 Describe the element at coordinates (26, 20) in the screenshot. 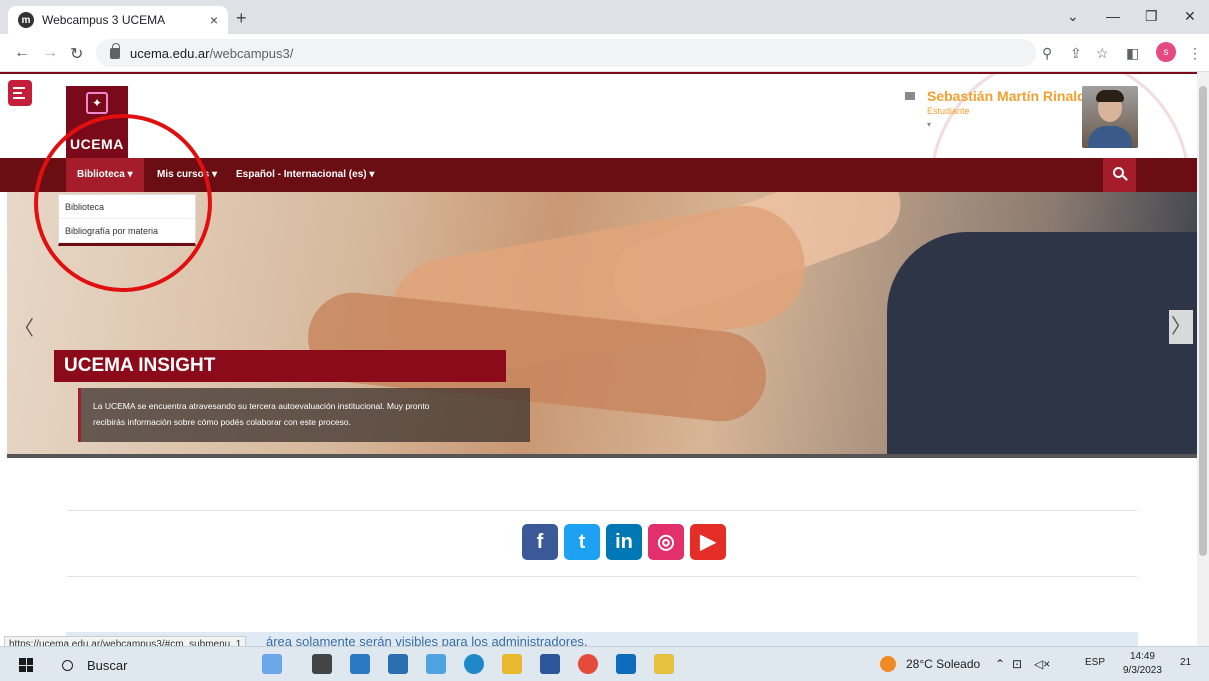

I see `site-favicon-icon: m` at that location.